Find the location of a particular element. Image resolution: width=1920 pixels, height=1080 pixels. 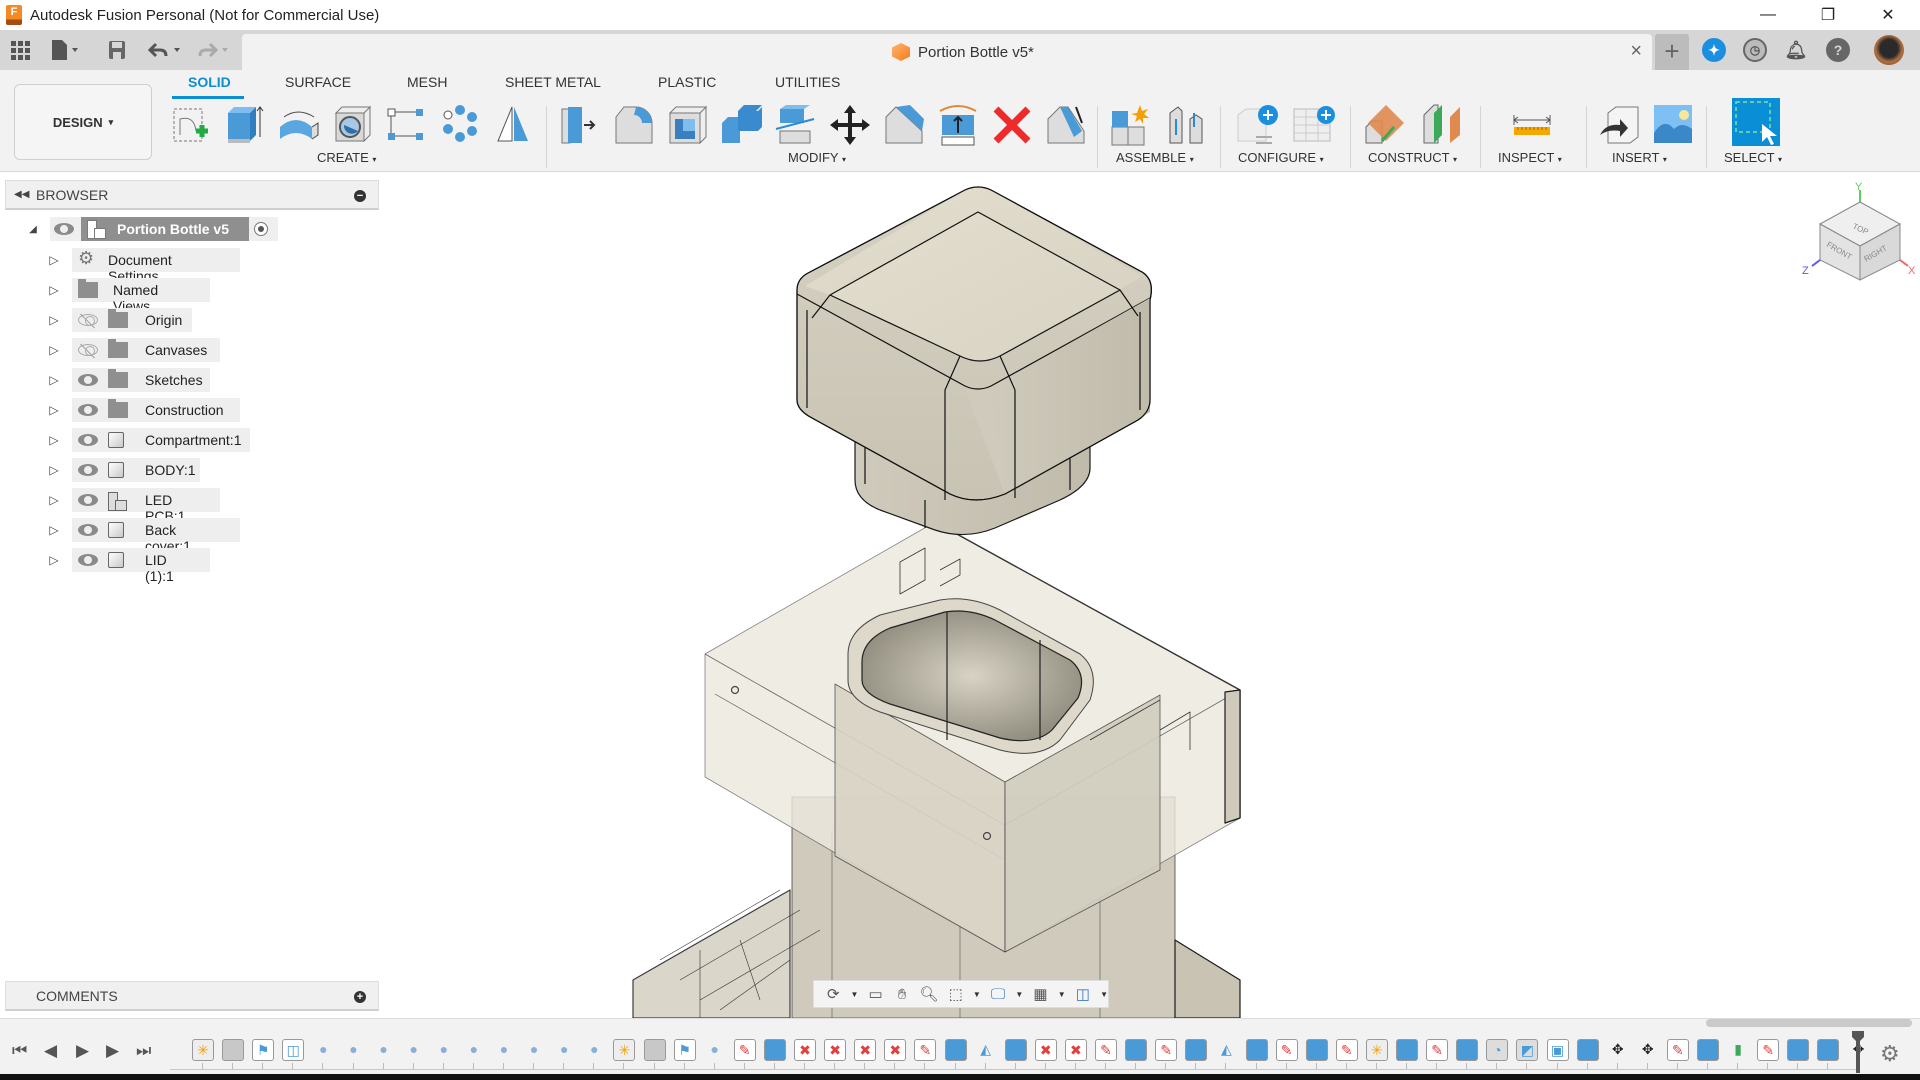

activate-radio-button is located at coordinates (261, 229).